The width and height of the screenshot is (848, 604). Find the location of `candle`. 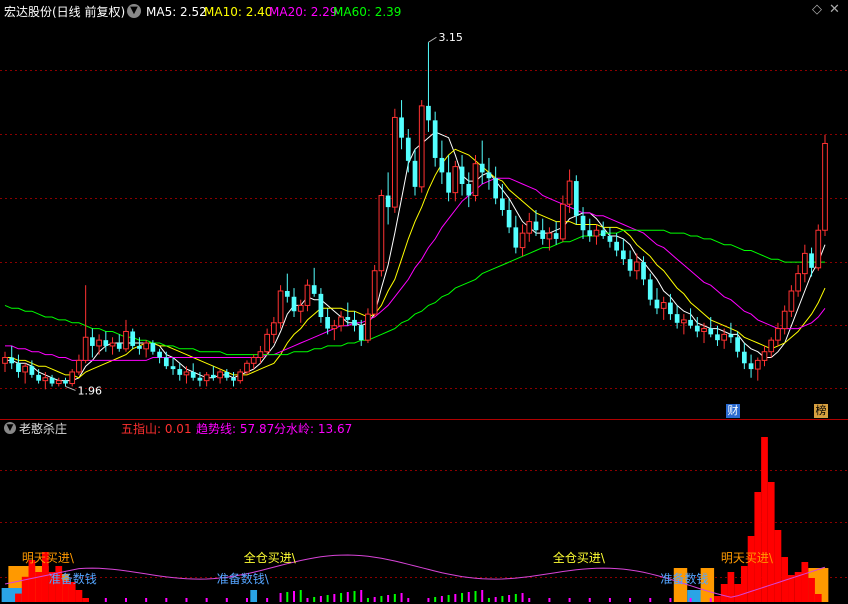

candle is located at coordinates (394, 160).